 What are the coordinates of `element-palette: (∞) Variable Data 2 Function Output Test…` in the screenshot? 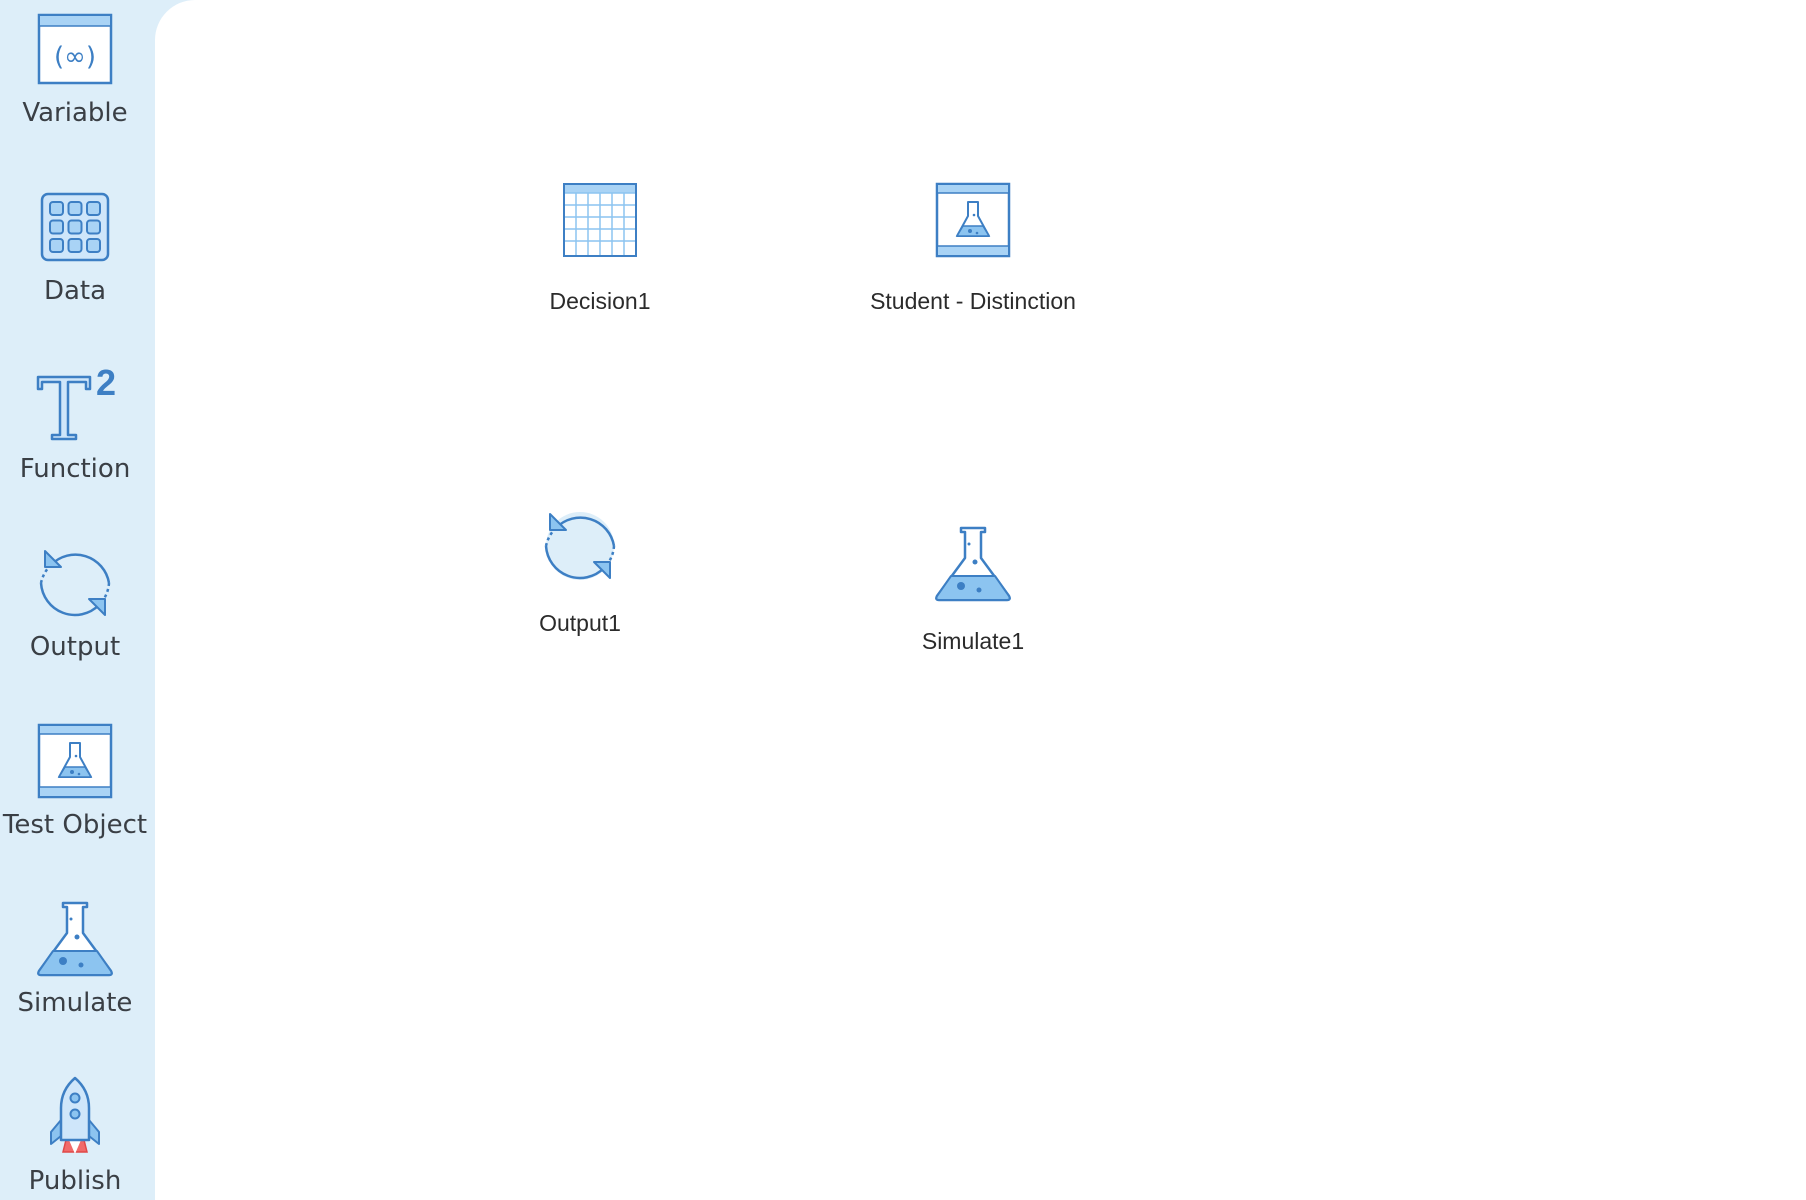 It's located at (77, 600).